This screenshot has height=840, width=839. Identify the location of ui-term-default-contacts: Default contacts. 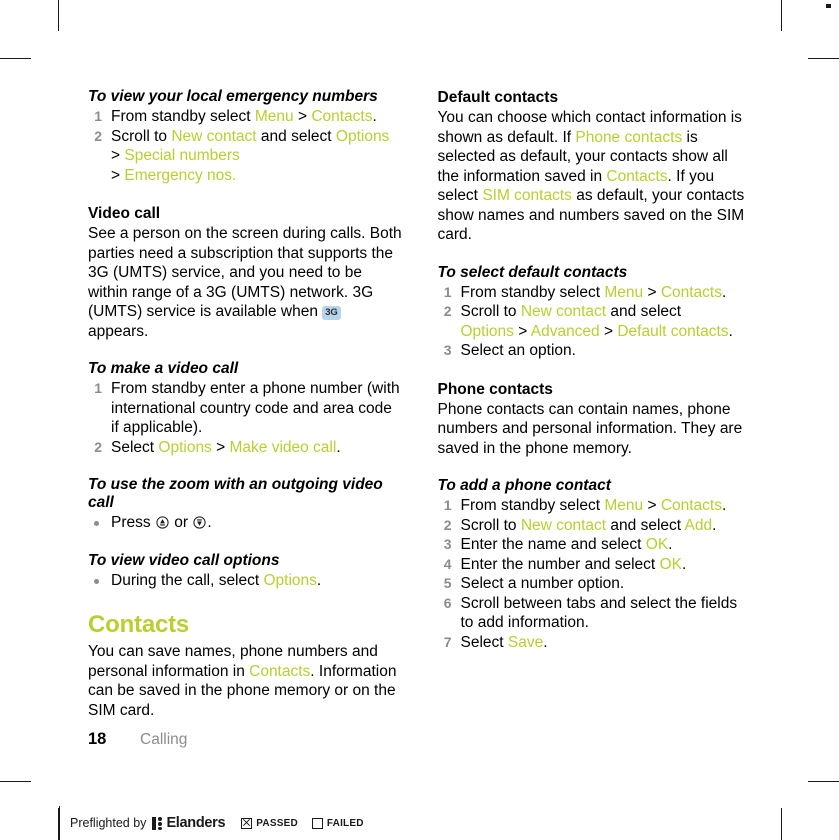
(673, 331).